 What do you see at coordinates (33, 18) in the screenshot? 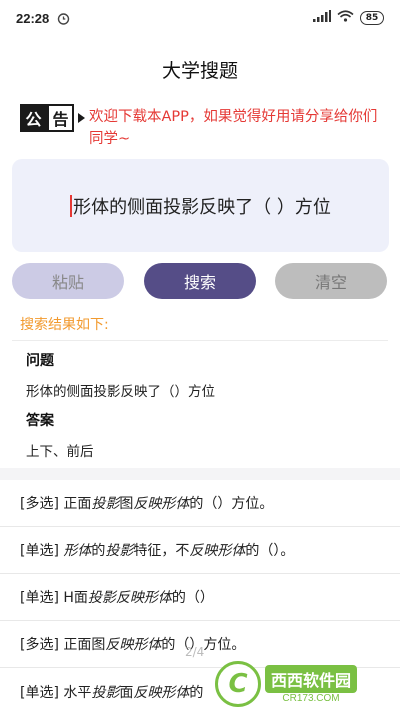
I see `status-time: 22:28` at bounding box center [33, 18].